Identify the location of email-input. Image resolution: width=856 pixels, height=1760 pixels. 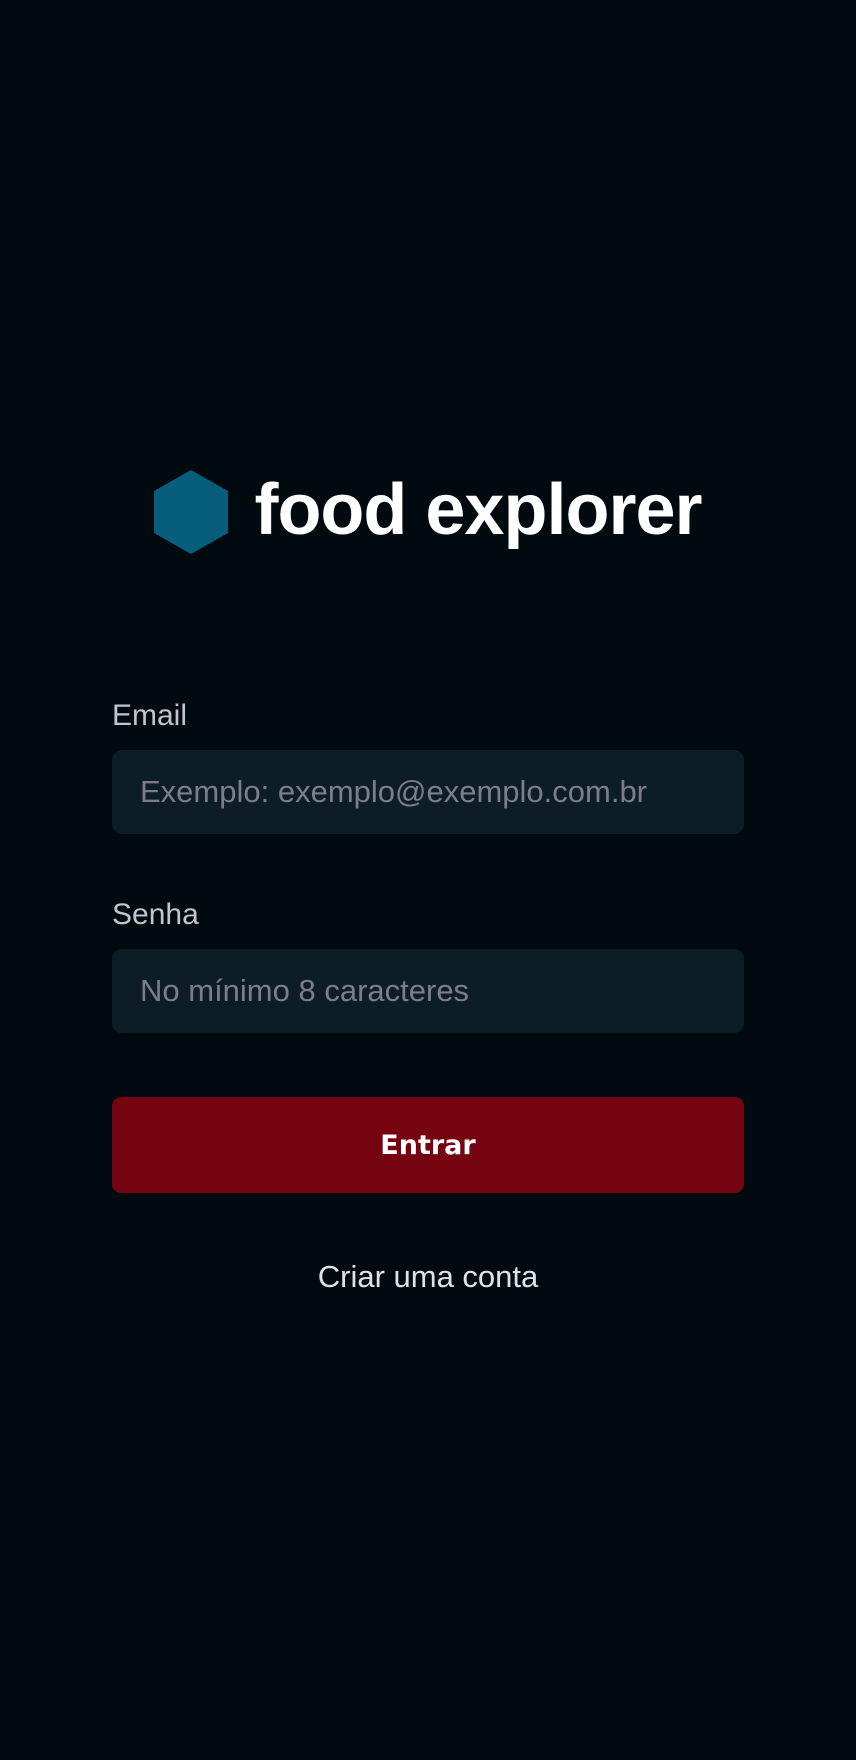
(428, 792).